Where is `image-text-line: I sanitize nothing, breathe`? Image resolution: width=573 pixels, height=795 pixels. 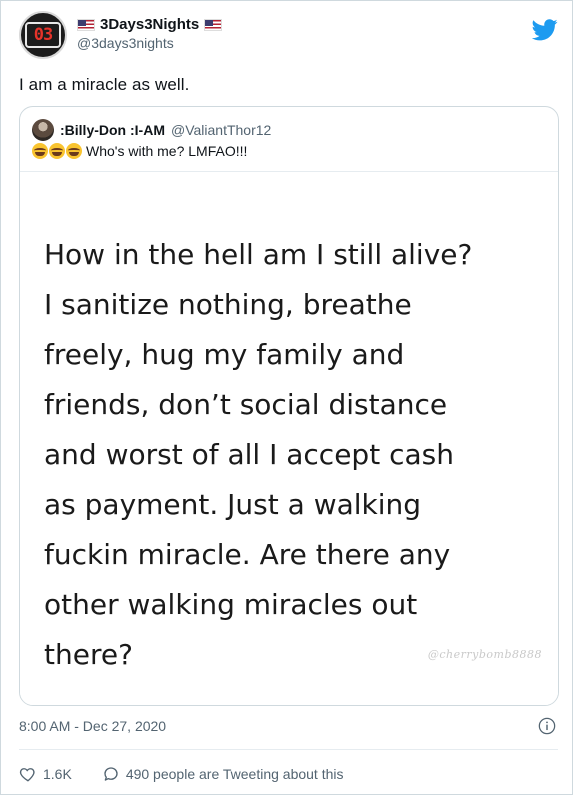 image-text-line: I sanitize nothing, breathe is located at coordinates (228, 304).